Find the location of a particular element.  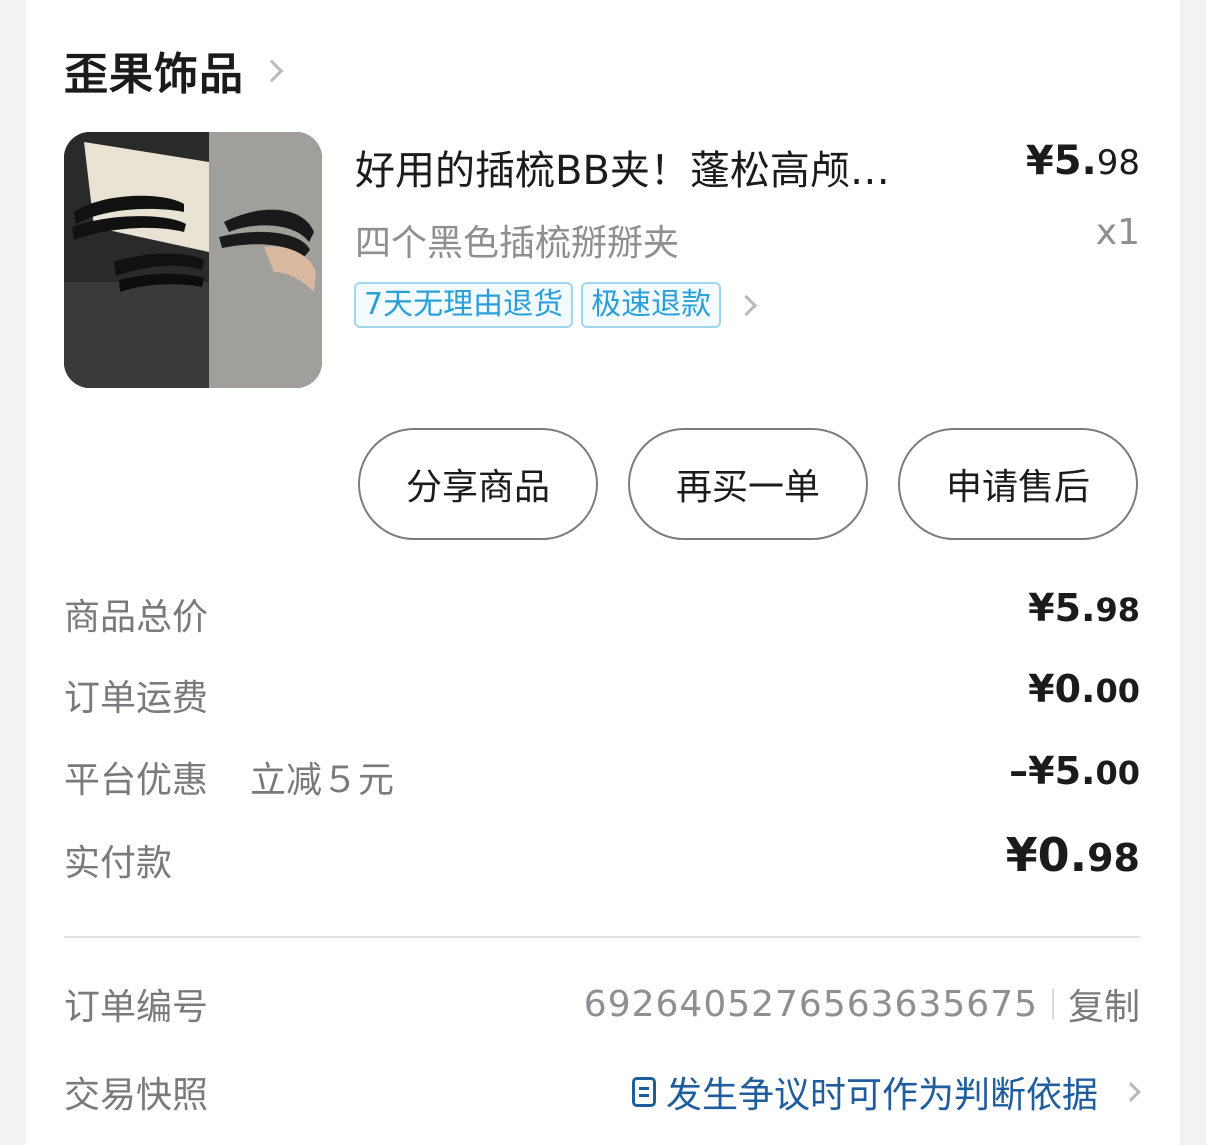

goods-total-row: 商品总价 ¥5.98 is located at coordinates (602, 612).